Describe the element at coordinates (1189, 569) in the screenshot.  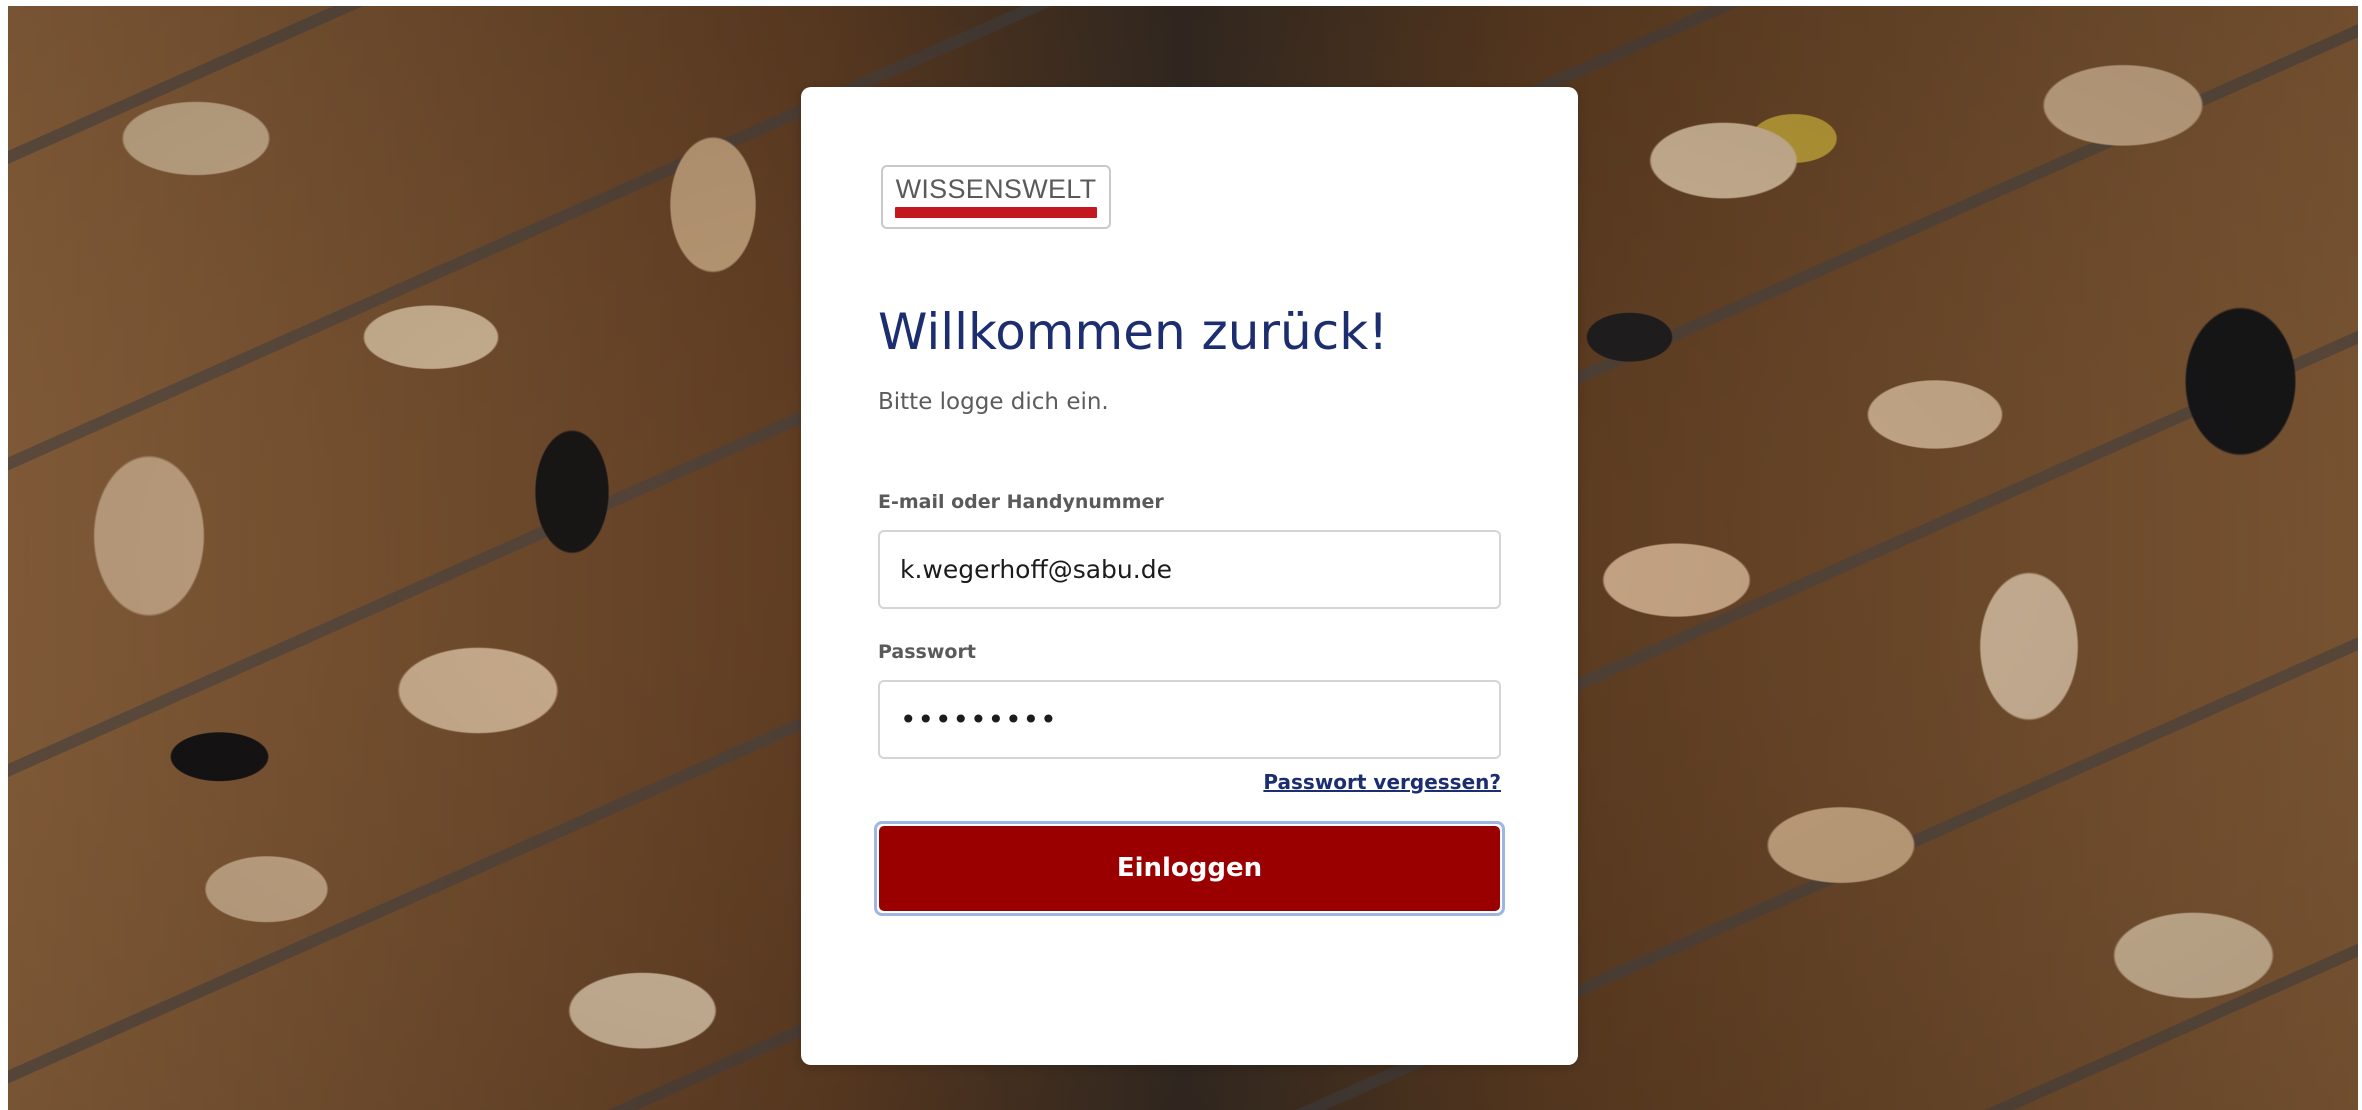
I see `email-field: k.wegerhoff@sabu.de` at that location.